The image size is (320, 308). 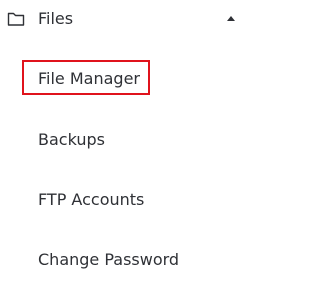 What do you see at coordinates (137, 141) in the screenshot?
I see `menu-item-backups: Backups` at bounding box center [137, 141].